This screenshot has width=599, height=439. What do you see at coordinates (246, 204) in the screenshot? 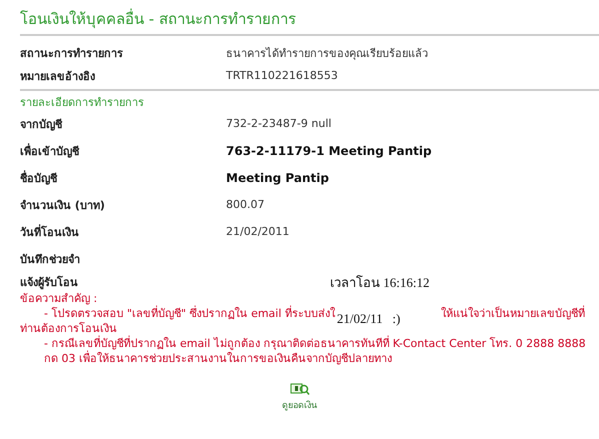
I see `field-value: 800.07` at bounding box center [246, 204].